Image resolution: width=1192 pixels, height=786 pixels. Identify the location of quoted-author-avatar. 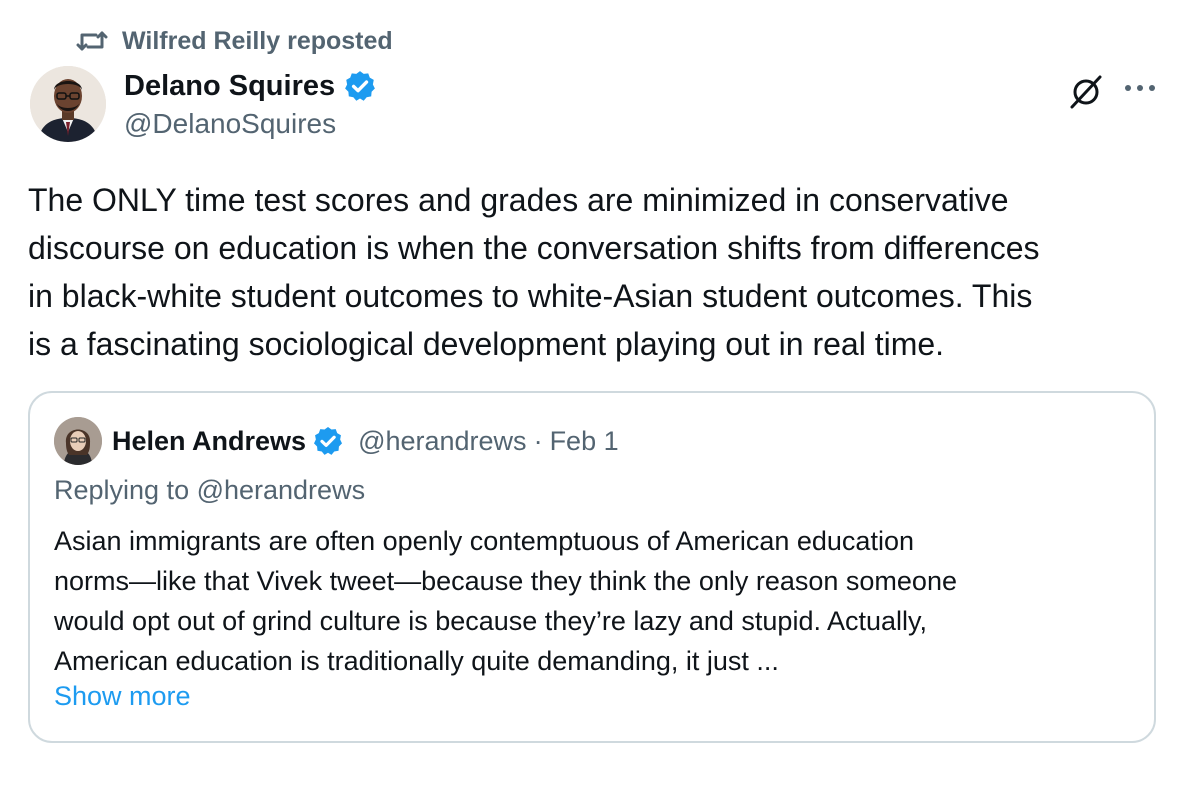
(78, 441).